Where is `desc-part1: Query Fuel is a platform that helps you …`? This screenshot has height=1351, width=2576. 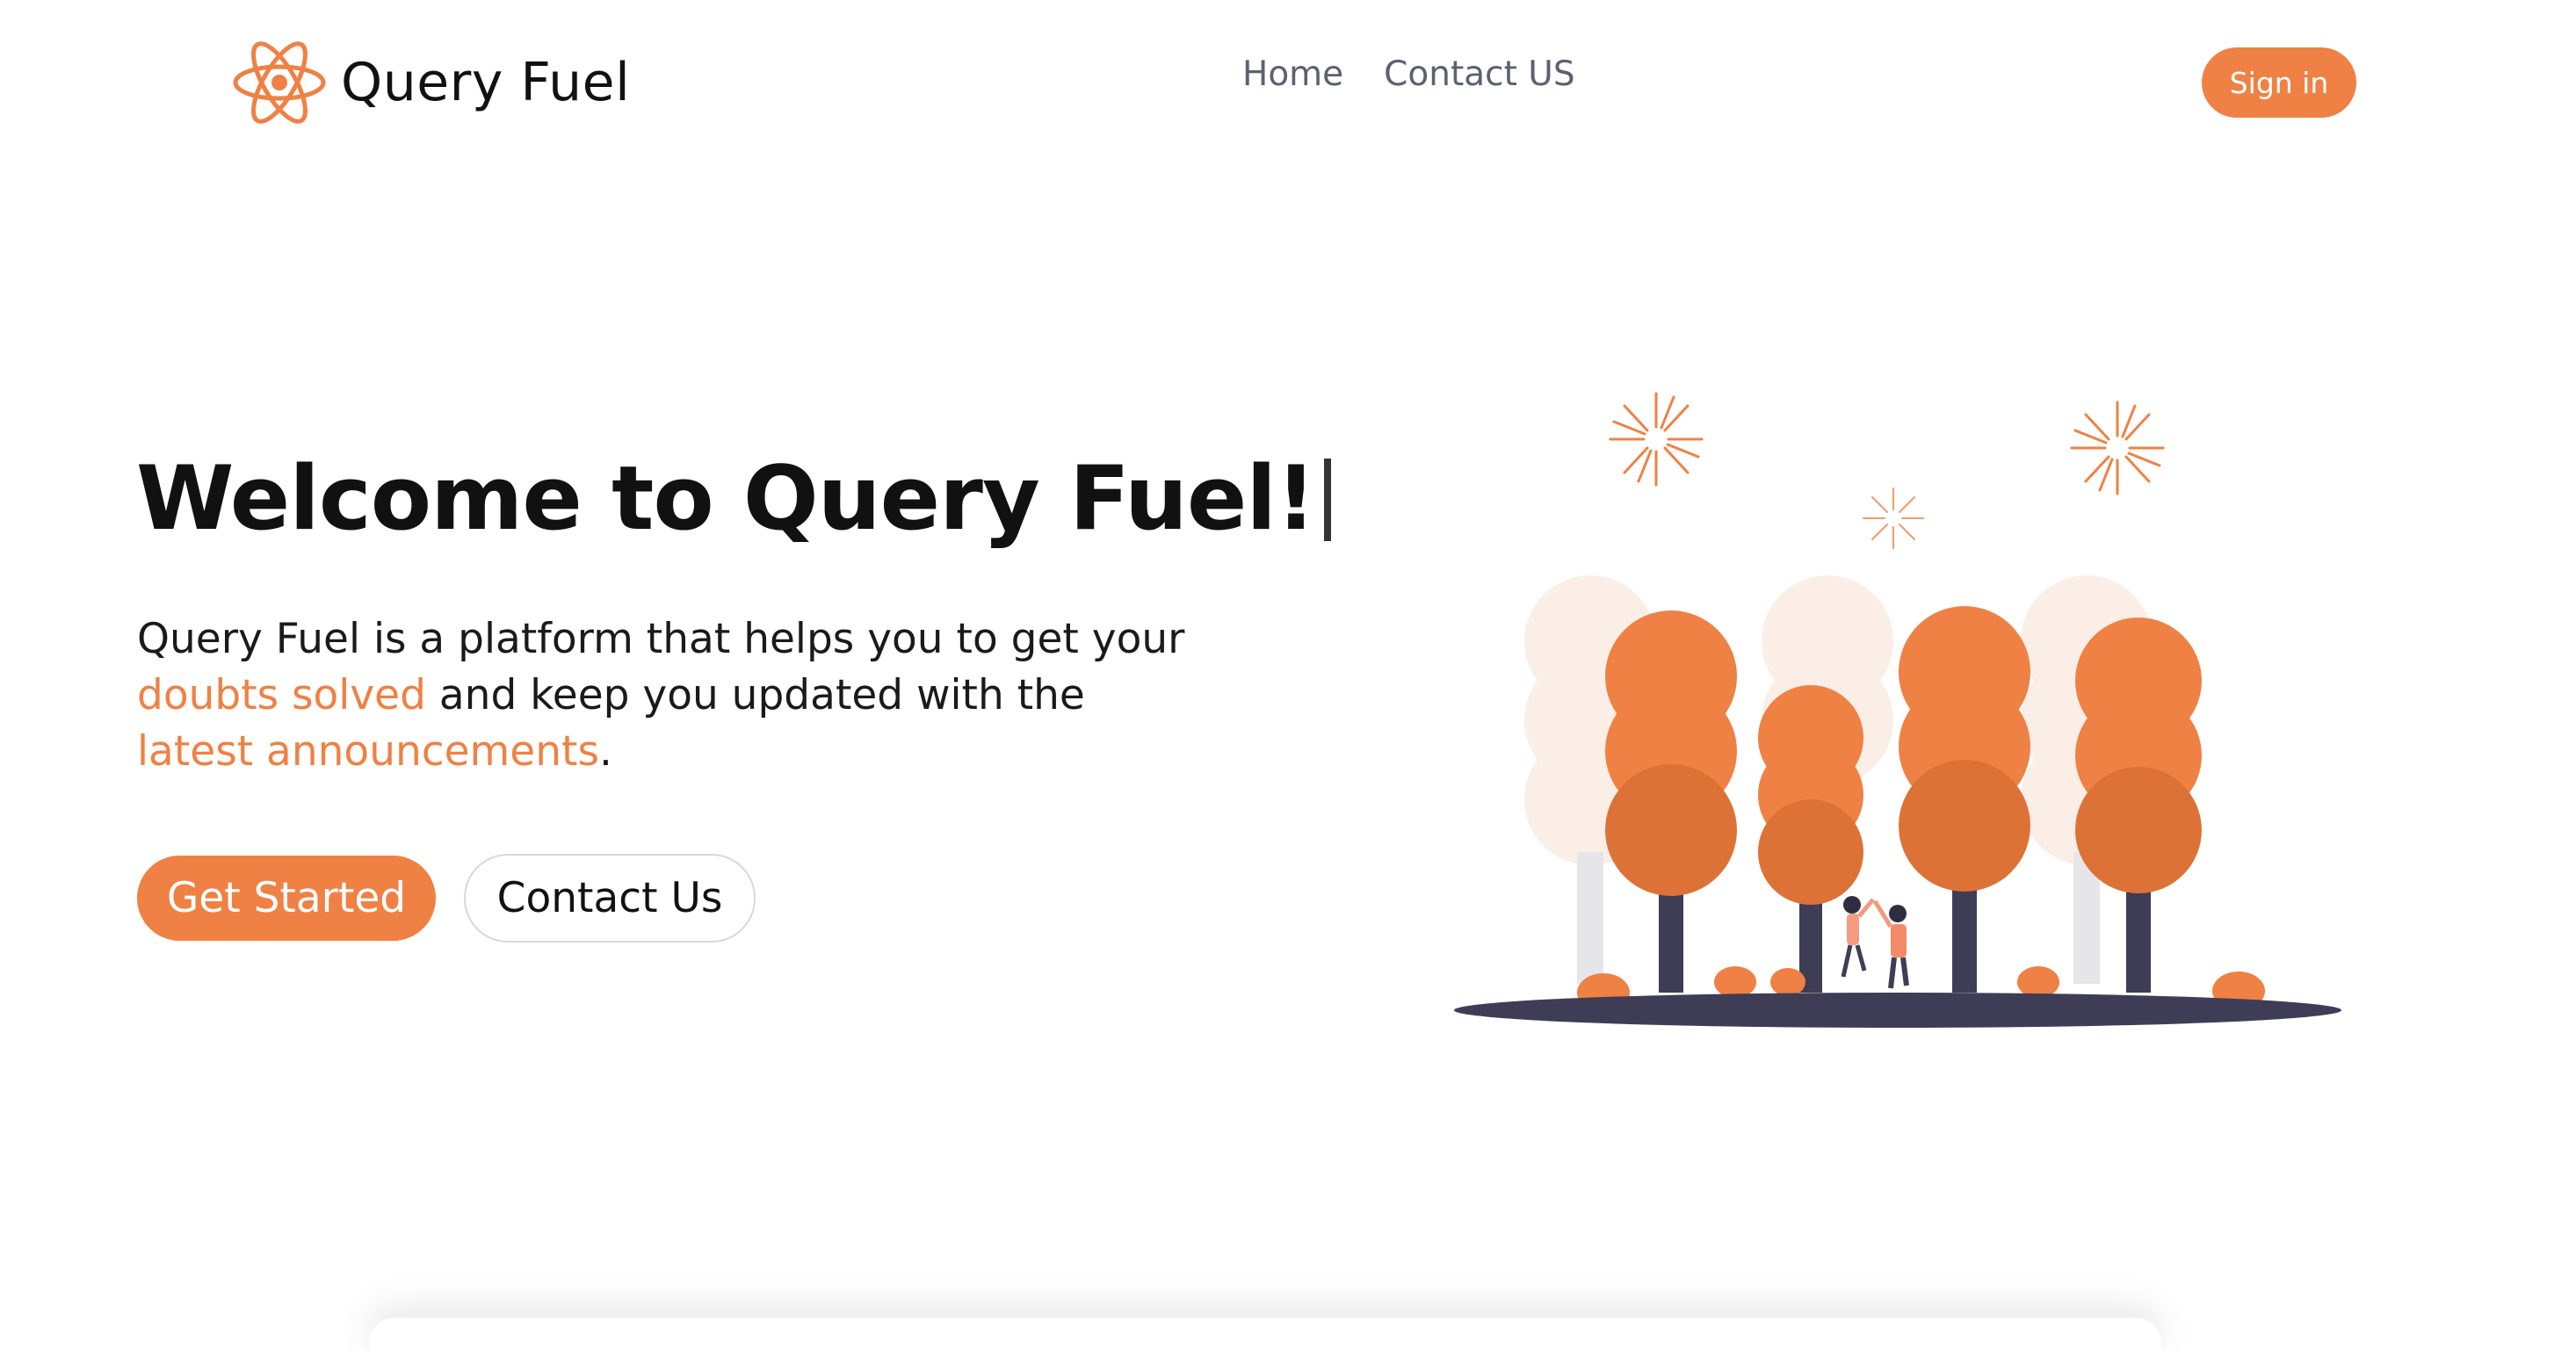 desc-part1: Query Fuel is a platform that helps you … is located at coordinates (661, 639).